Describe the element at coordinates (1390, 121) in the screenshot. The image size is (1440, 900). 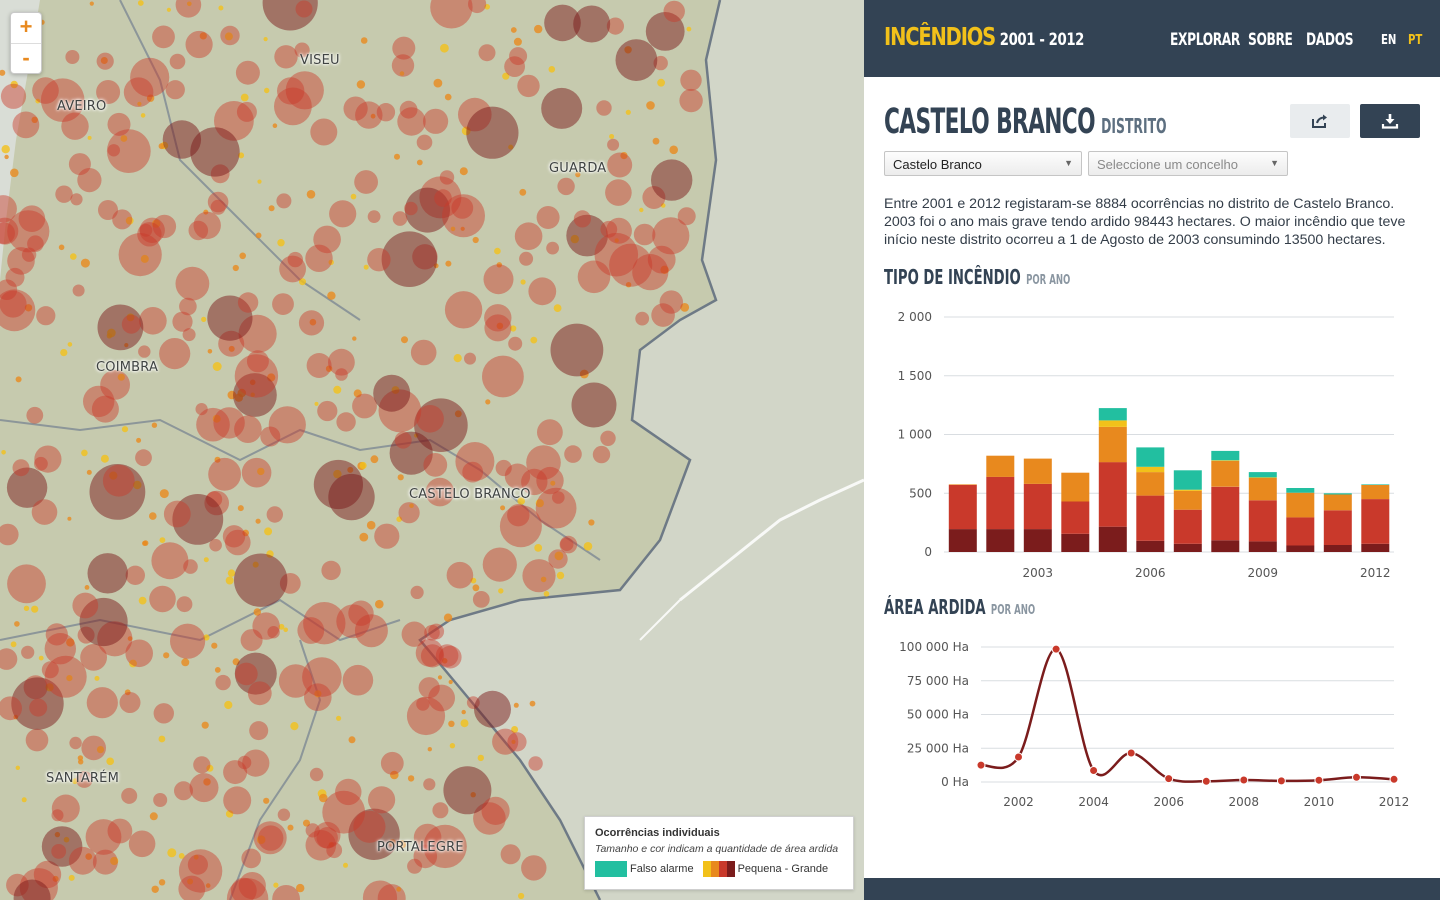
I see `download-button` at that location.